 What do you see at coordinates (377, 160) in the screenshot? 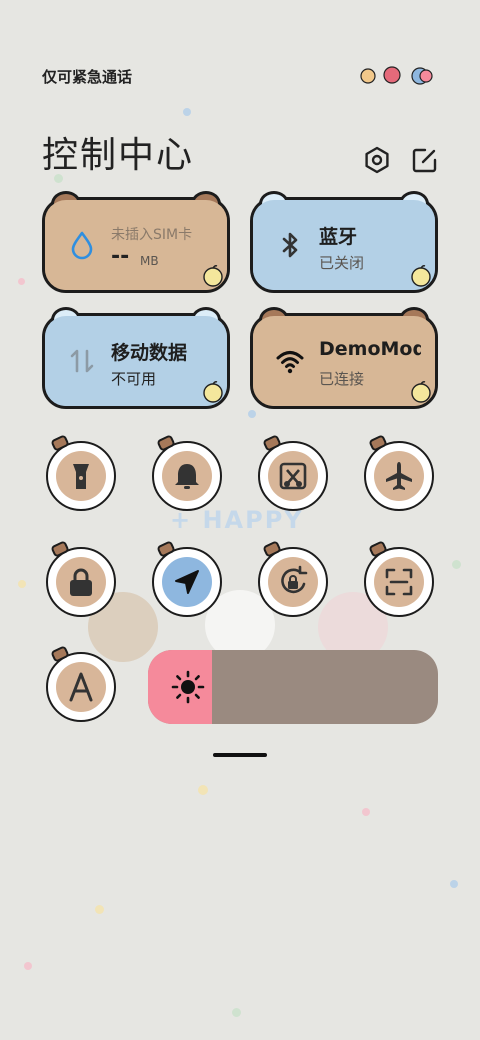
I see `gear-icon` at bounding box center [377, 160].